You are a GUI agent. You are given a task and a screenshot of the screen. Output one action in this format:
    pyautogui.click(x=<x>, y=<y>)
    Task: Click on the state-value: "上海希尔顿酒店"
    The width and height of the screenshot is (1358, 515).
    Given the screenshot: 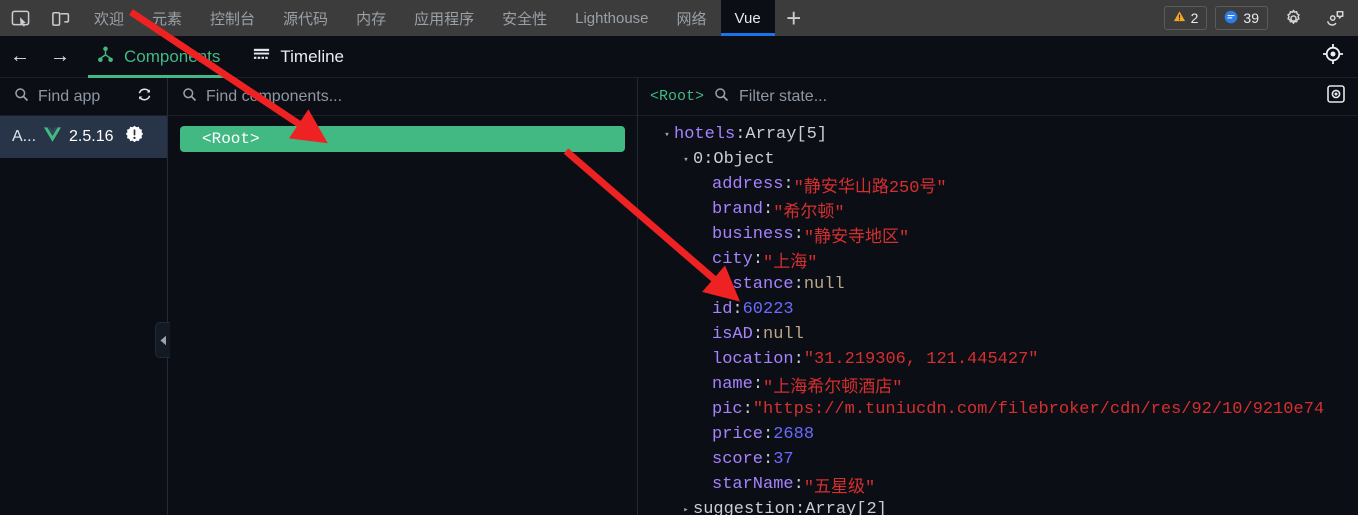 What is the action you would take?
    pyautogui.click(x=833, y=388)
    